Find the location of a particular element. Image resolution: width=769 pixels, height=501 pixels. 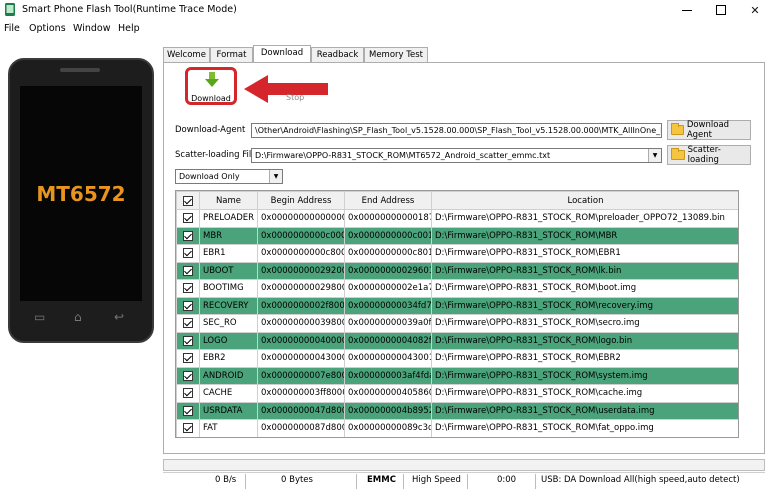

download-agent-button-label: Download Agent is located at coordinates (708, 130).